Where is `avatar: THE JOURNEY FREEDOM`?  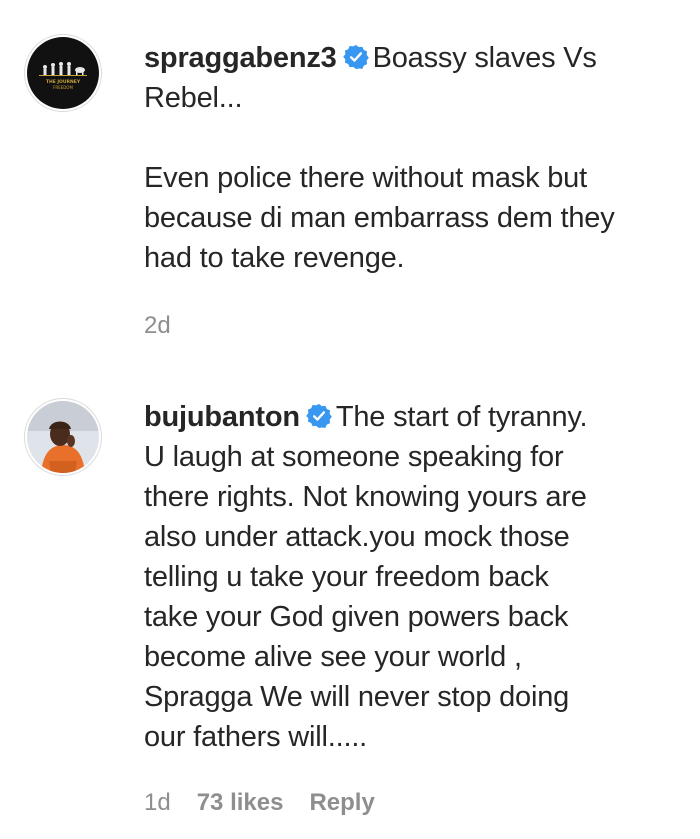 avatar: THE JOURNEY FREEDOM is located at coordinates (63, 73).